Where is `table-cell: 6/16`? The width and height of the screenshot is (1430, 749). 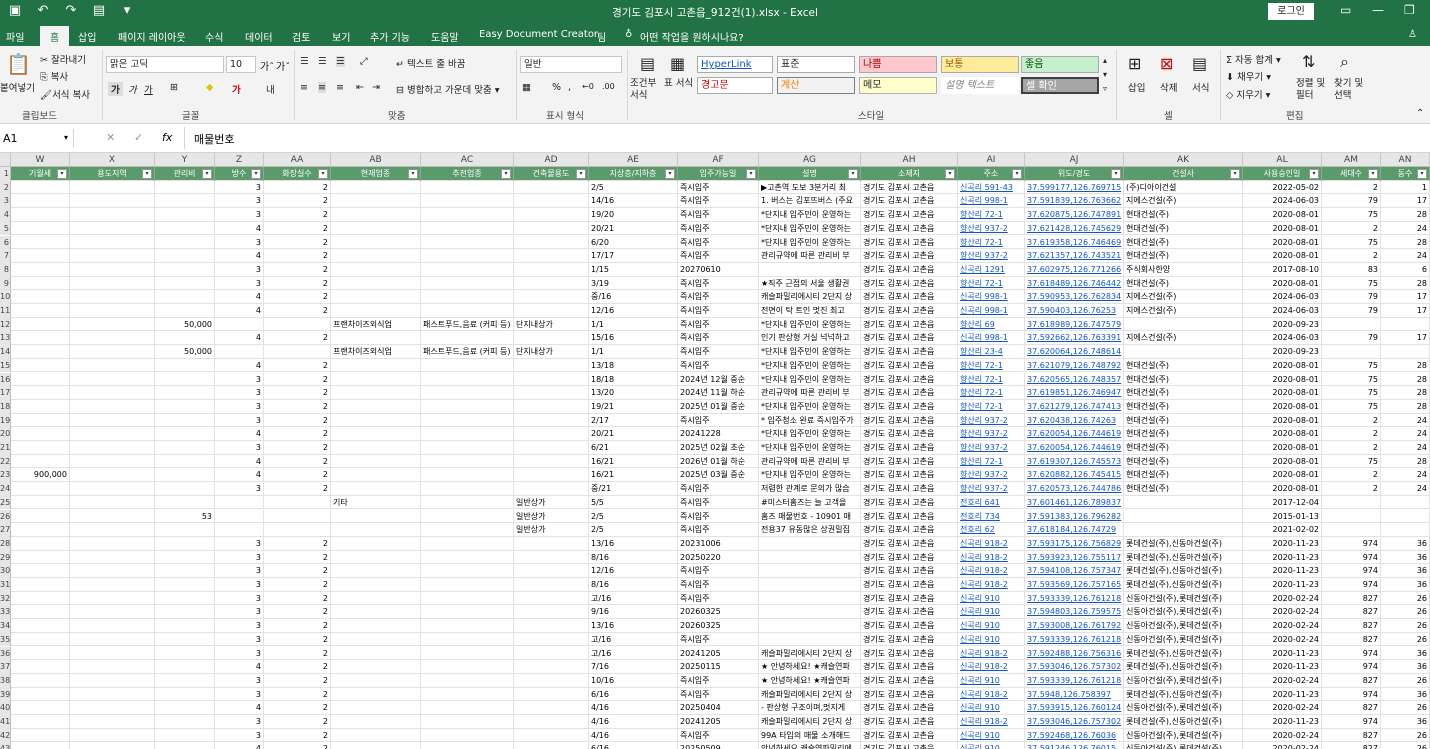
table-cell: 6/16 is located at coordinates (633, 694).